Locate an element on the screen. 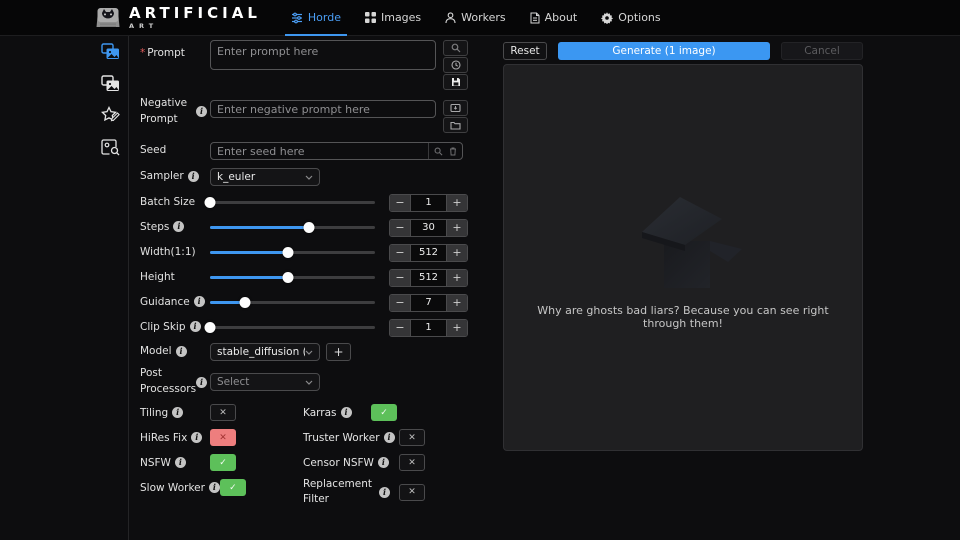  save-preset-button is located at coordinates (455, 108).